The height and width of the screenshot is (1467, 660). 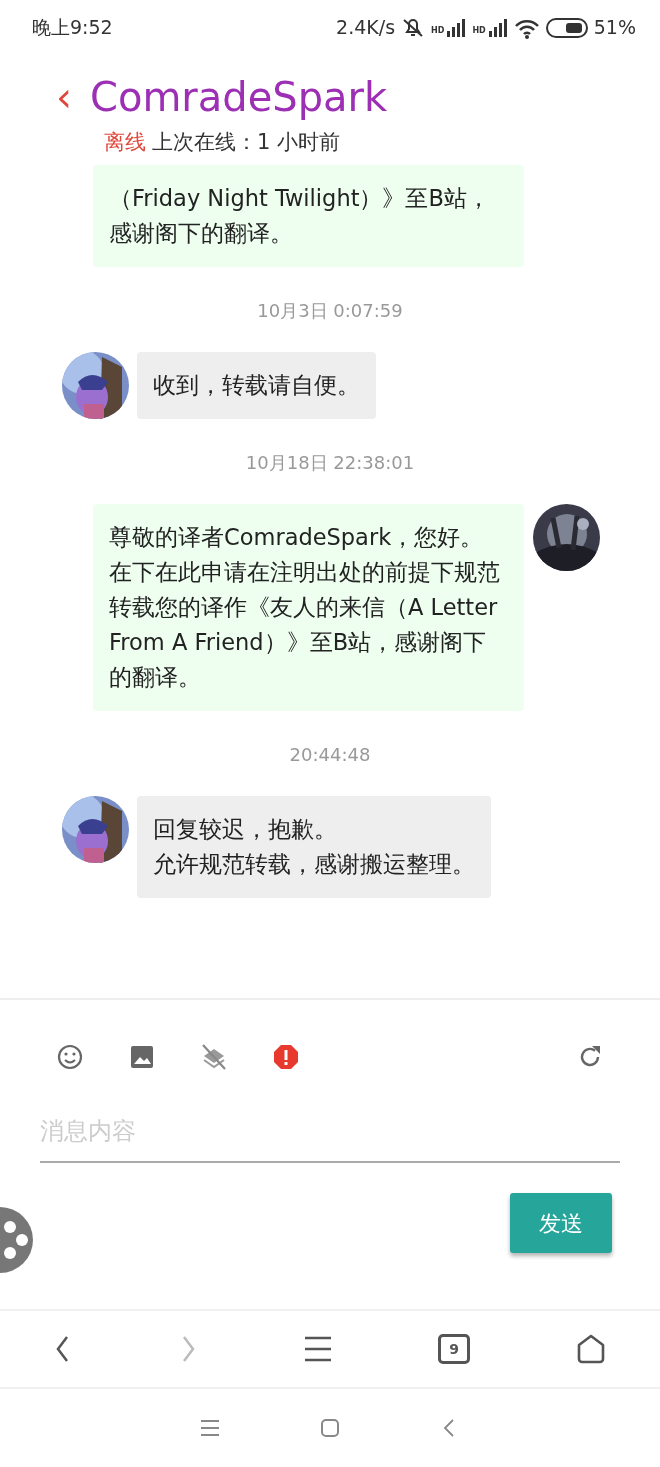 What do you see at coordinates (125, 142) in the screenshot?
I see `offline-status: 离线` at bounding box center [125, 142].